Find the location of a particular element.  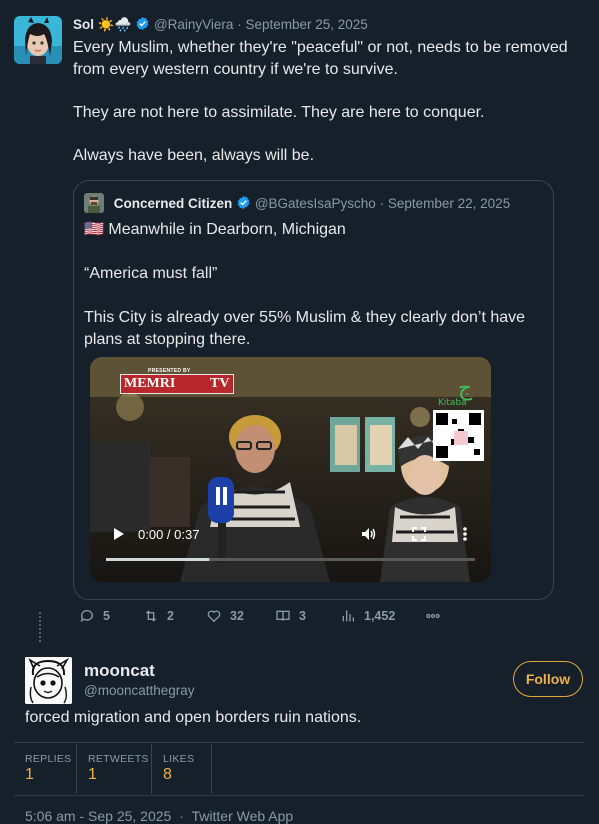

retweet-icon is located at coordinates (151, 616).